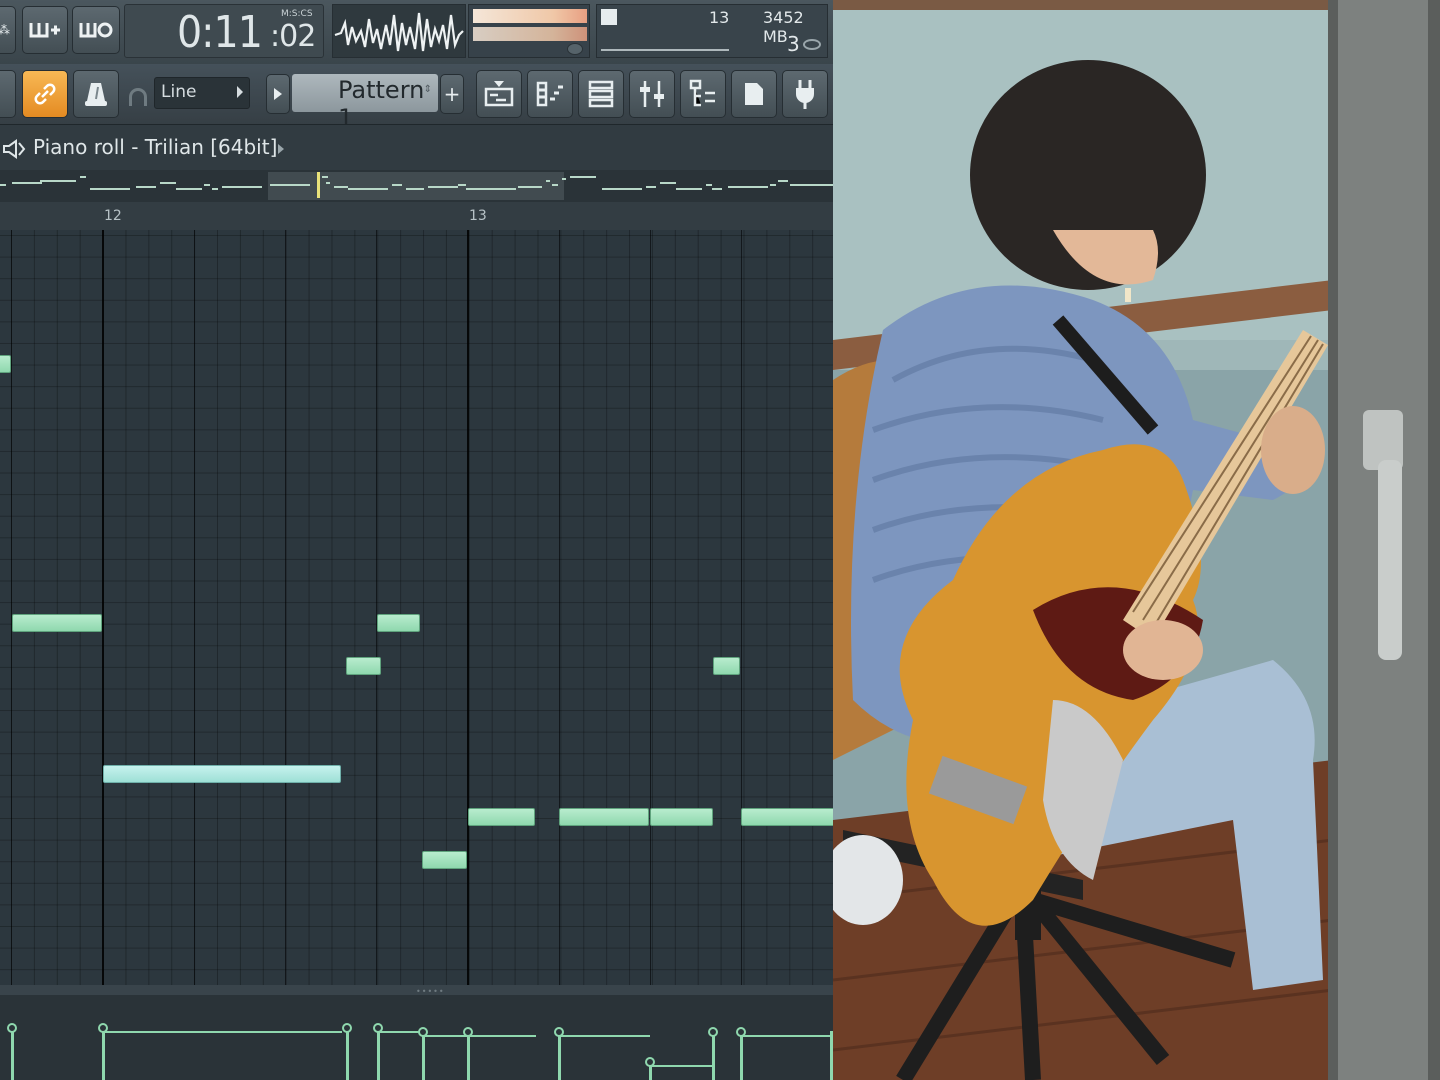 This screenshot has height=1080, width=1440. I want to click on plugin-button, so click(805, 94).